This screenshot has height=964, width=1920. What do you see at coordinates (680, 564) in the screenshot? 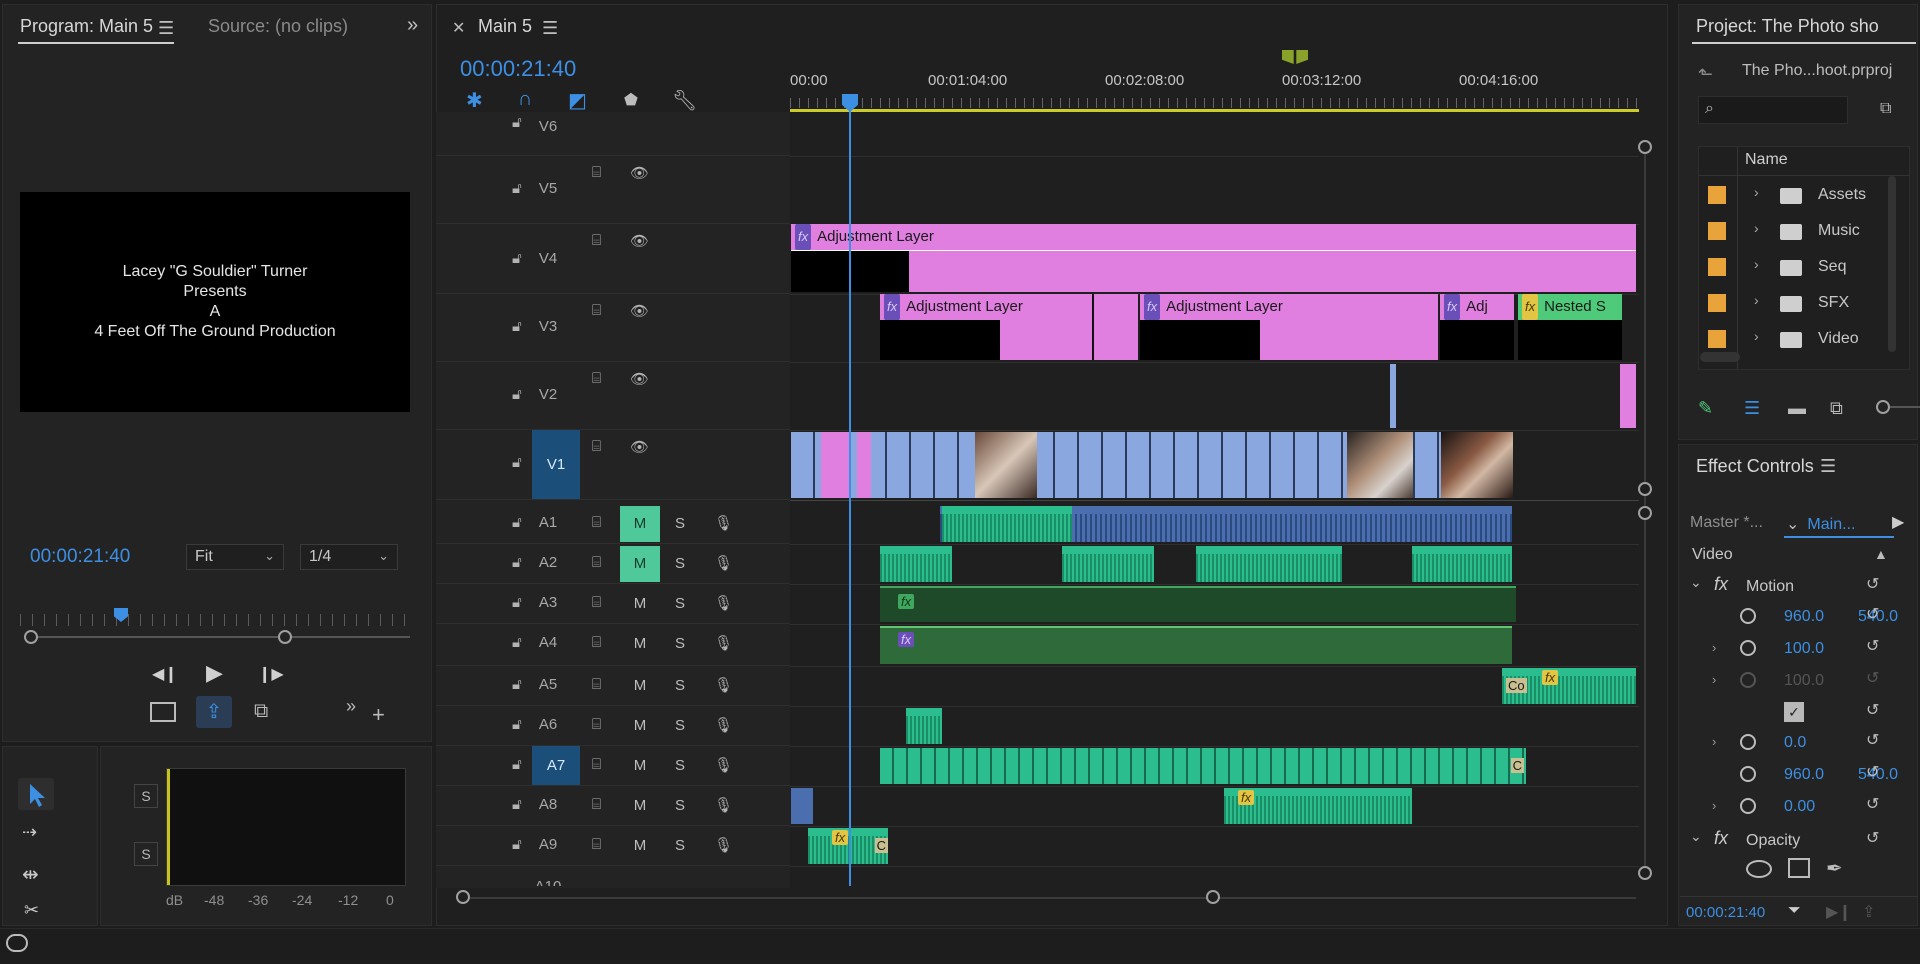
I see `solo-button-a2: S` at bounding box center [680, 564].